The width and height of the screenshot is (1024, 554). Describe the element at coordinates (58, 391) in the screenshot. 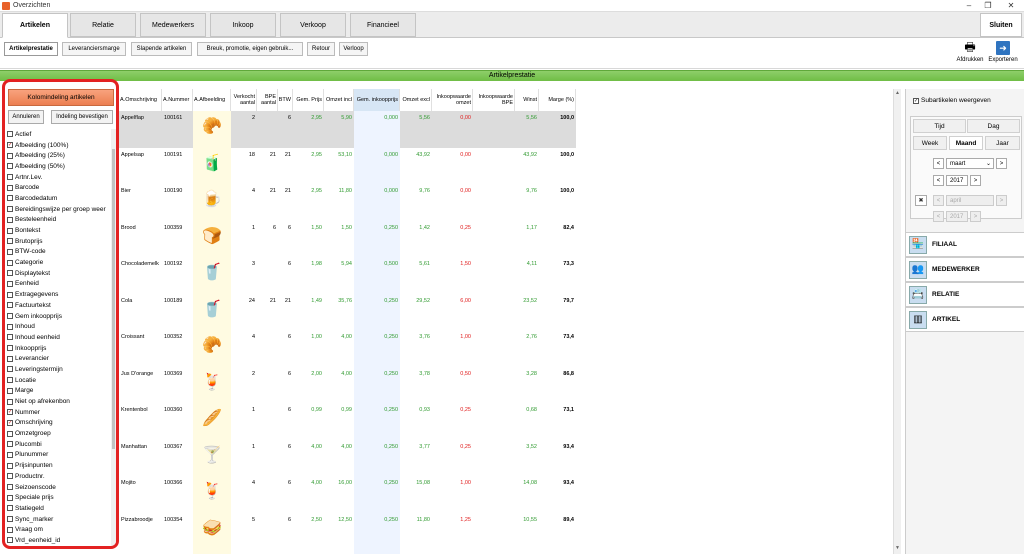

I see `column-option: Marge` at that location.